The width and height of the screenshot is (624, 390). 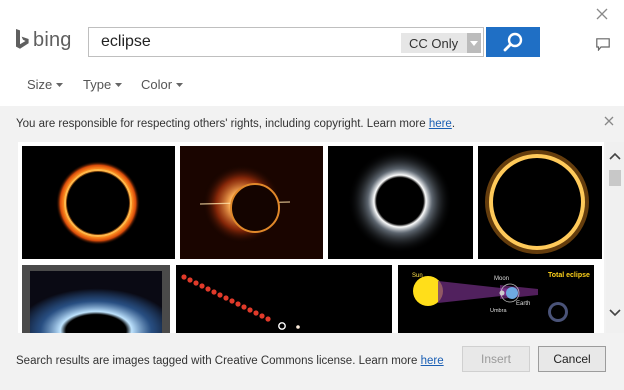 I want to click on annular-eclipse-image, so click(x=540, y=202).